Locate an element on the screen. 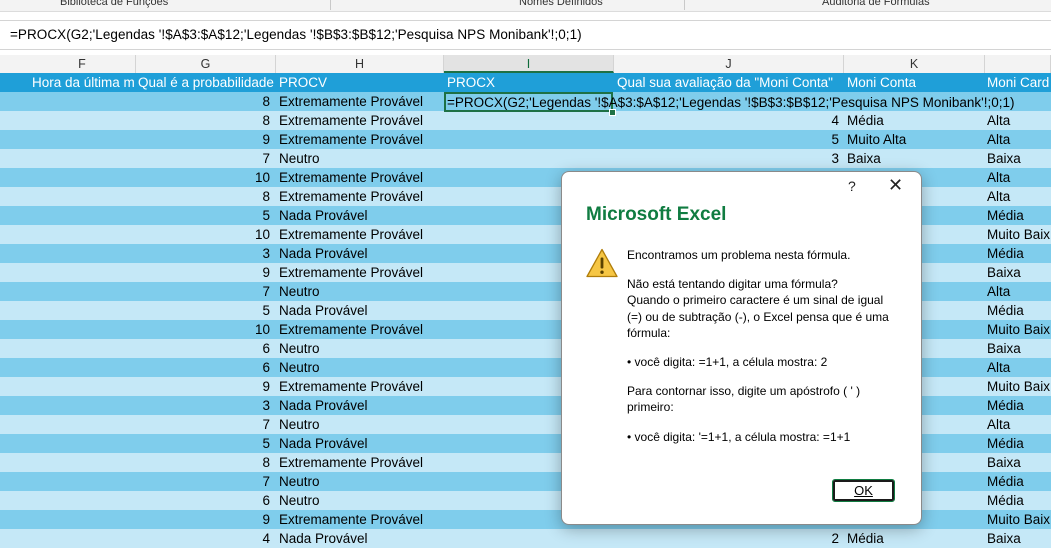  close-button: ✕ is located at coordinates (895, 185).